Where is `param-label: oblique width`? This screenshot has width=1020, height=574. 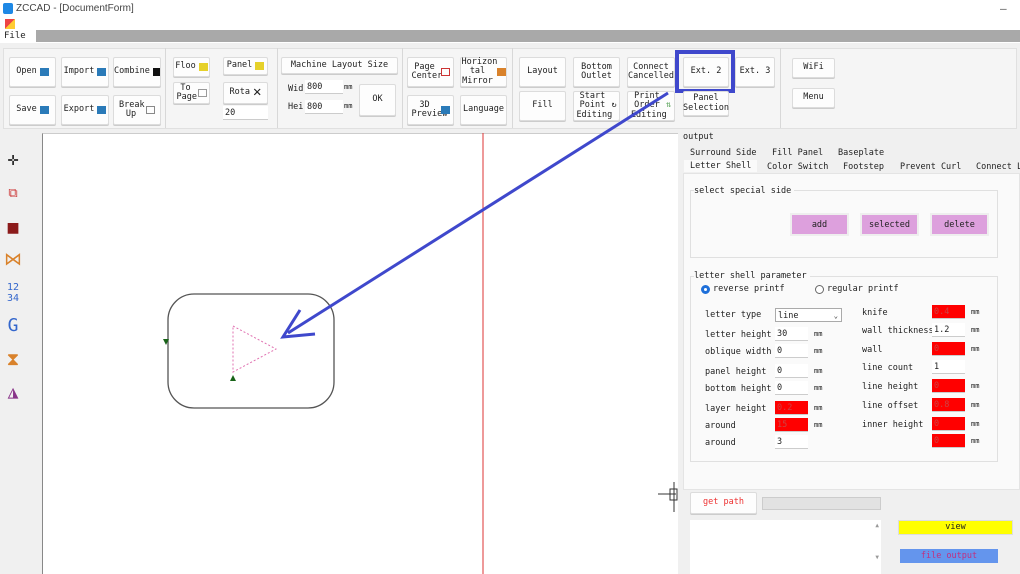
param-label: oblique width is located at coordinates (738, 352).